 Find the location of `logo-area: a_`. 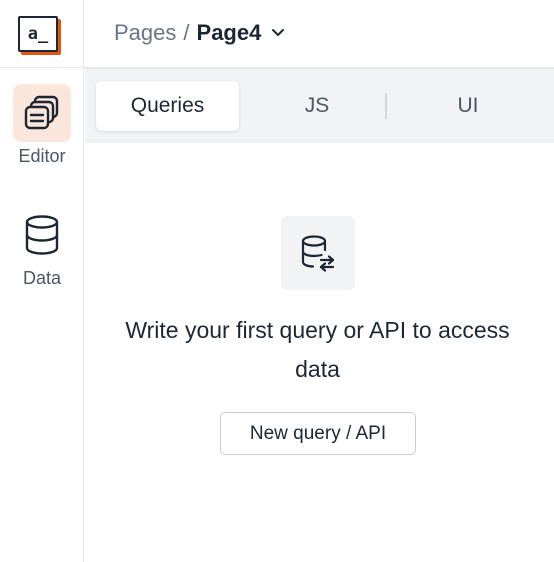

logo-area: a_ is located at coordinates (42, 34).